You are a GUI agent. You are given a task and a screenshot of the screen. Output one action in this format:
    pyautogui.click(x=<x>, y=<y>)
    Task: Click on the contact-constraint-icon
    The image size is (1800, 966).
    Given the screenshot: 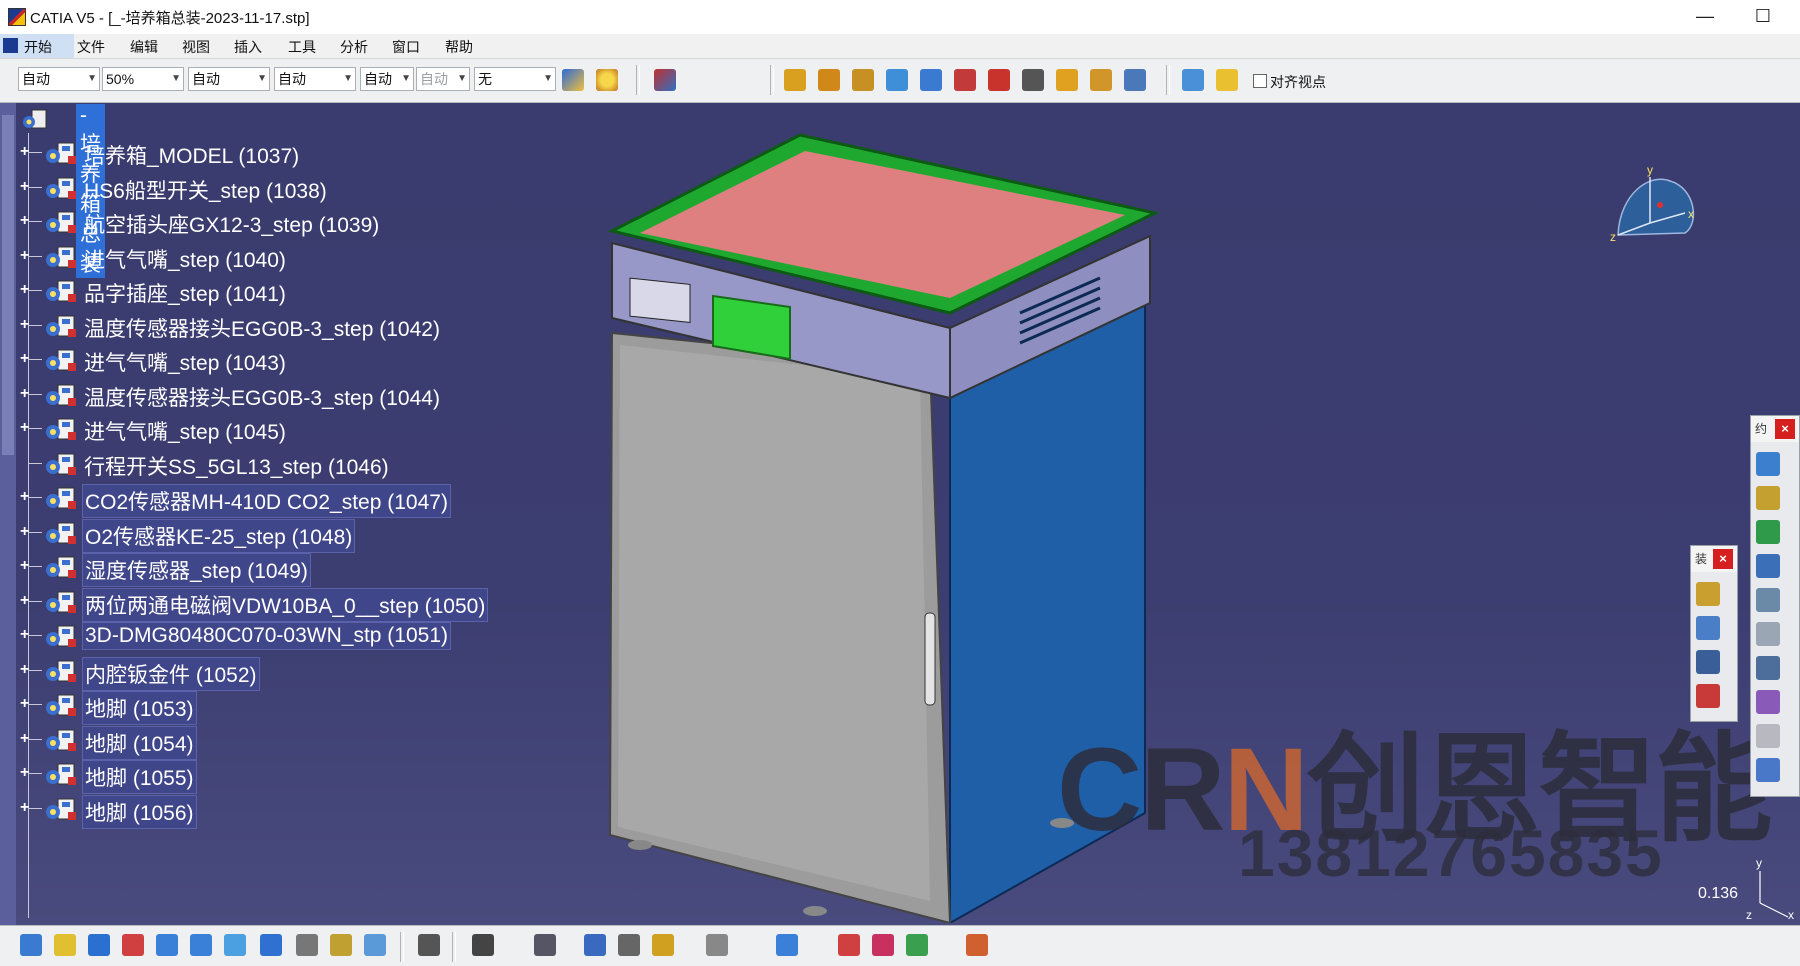 What is the action you would take?
    pyautogui.click(x=1768, y=498)
    